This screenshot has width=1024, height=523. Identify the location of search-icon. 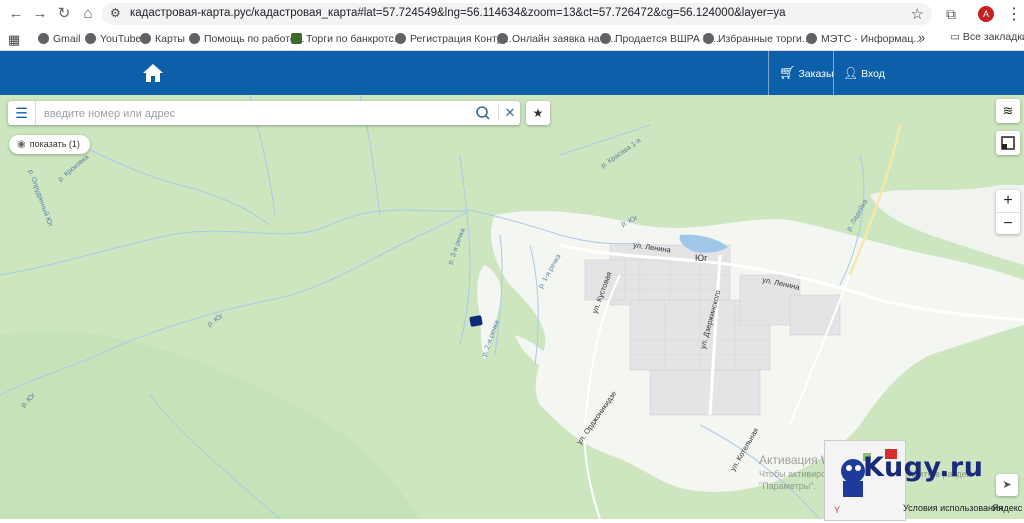
(483, 113).